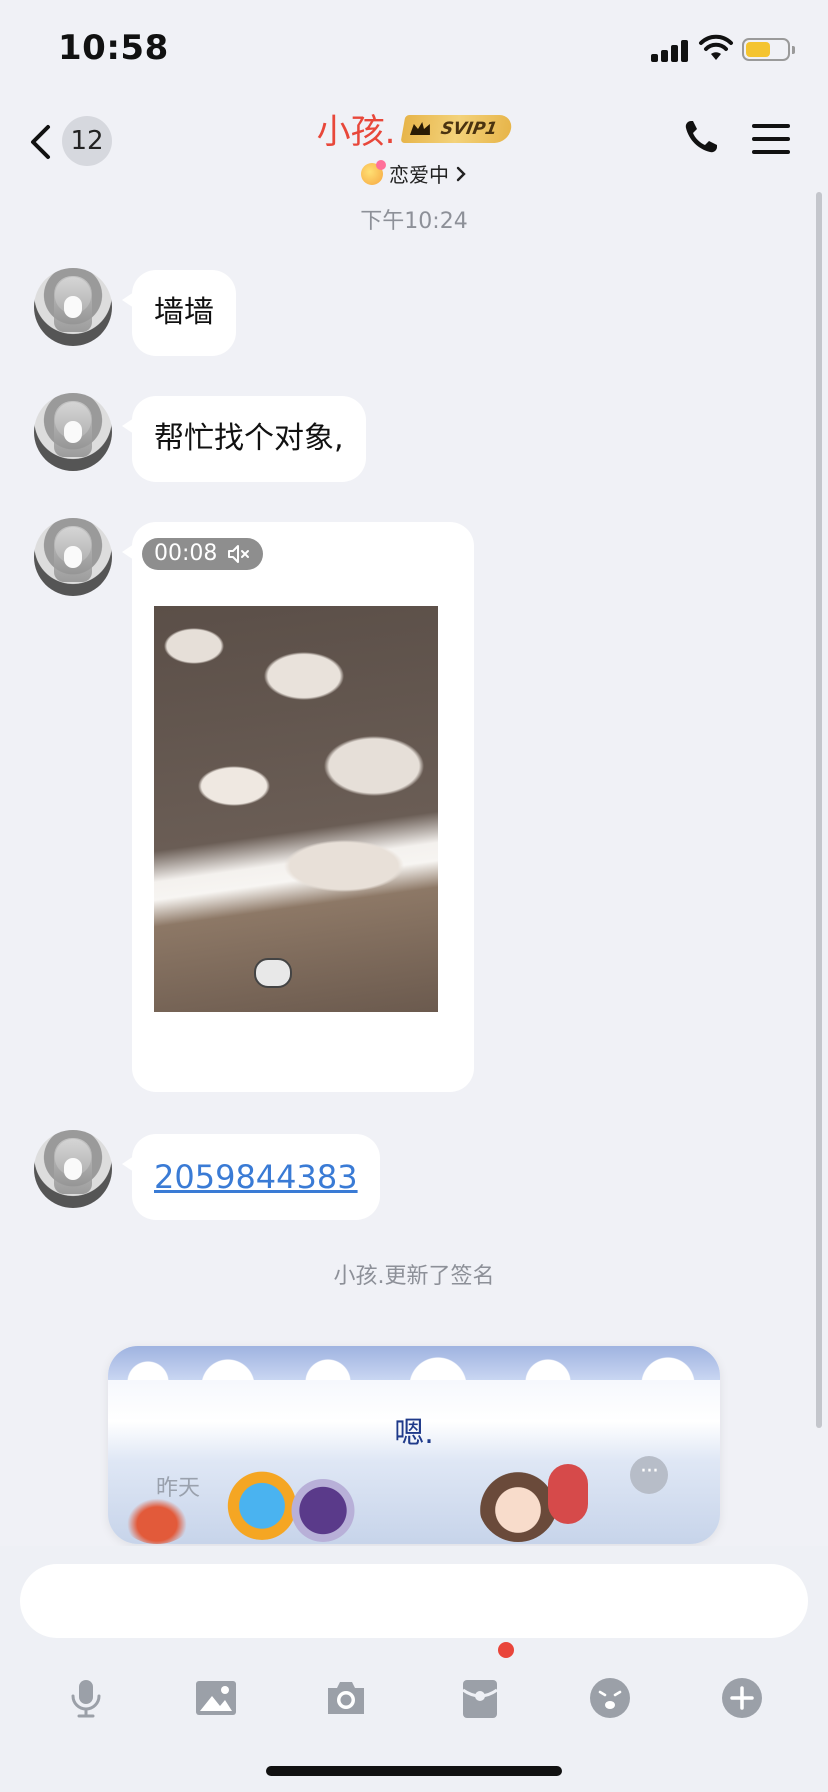 This screenshot has width=828, height=1792. I want to click on relationship-status: 恋爱中, so click(414, 173).